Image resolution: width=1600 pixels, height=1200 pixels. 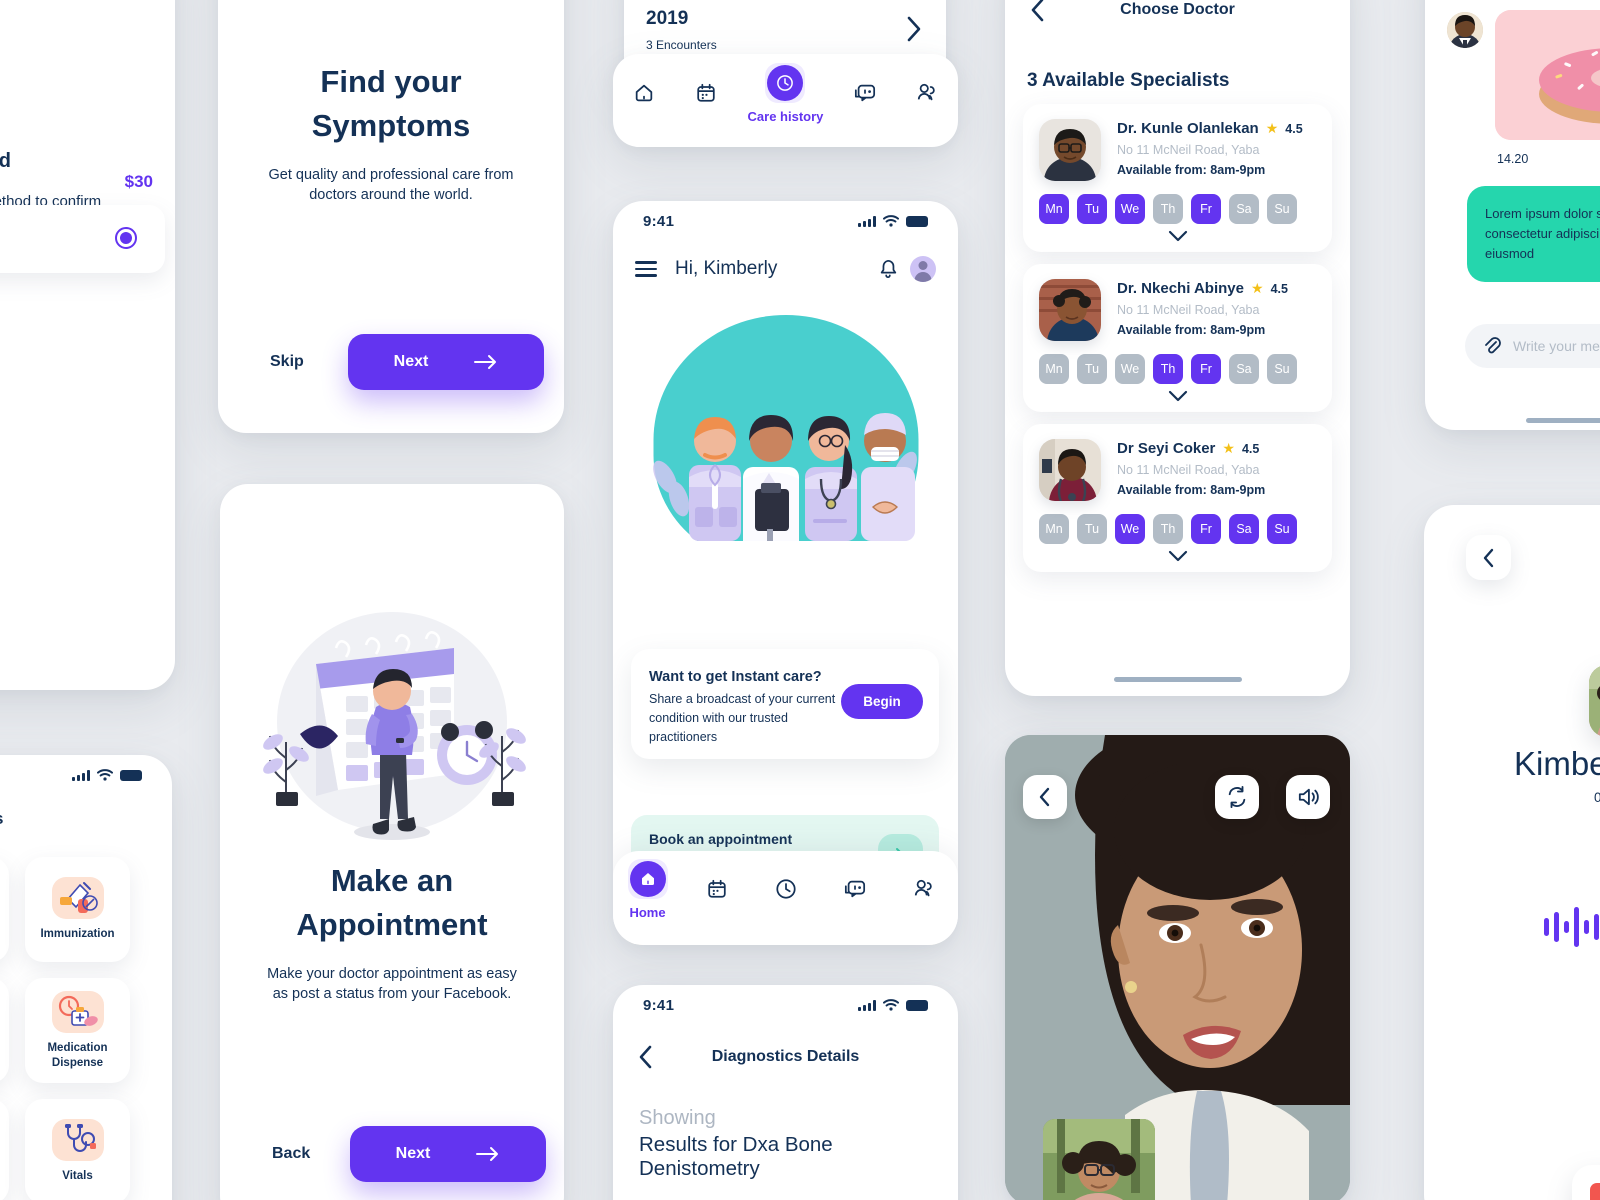 What do you see at coordinates (1597, 797) in the screenshot?
I see `call-timer: 00:00` at bounding box center [1597, 797].